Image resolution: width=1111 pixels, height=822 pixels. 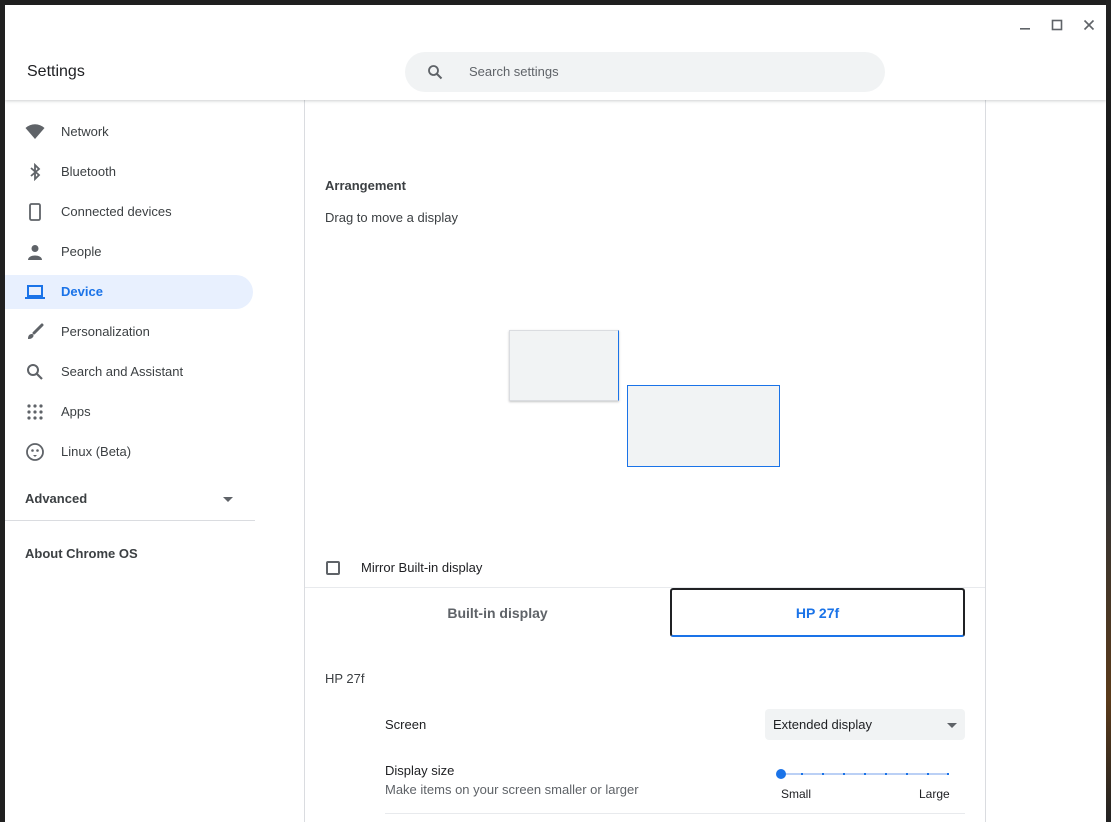 What do you see at coordinates (35, 252) in the screenshot?
I see `person-icon` at bounding box center [35, 252].